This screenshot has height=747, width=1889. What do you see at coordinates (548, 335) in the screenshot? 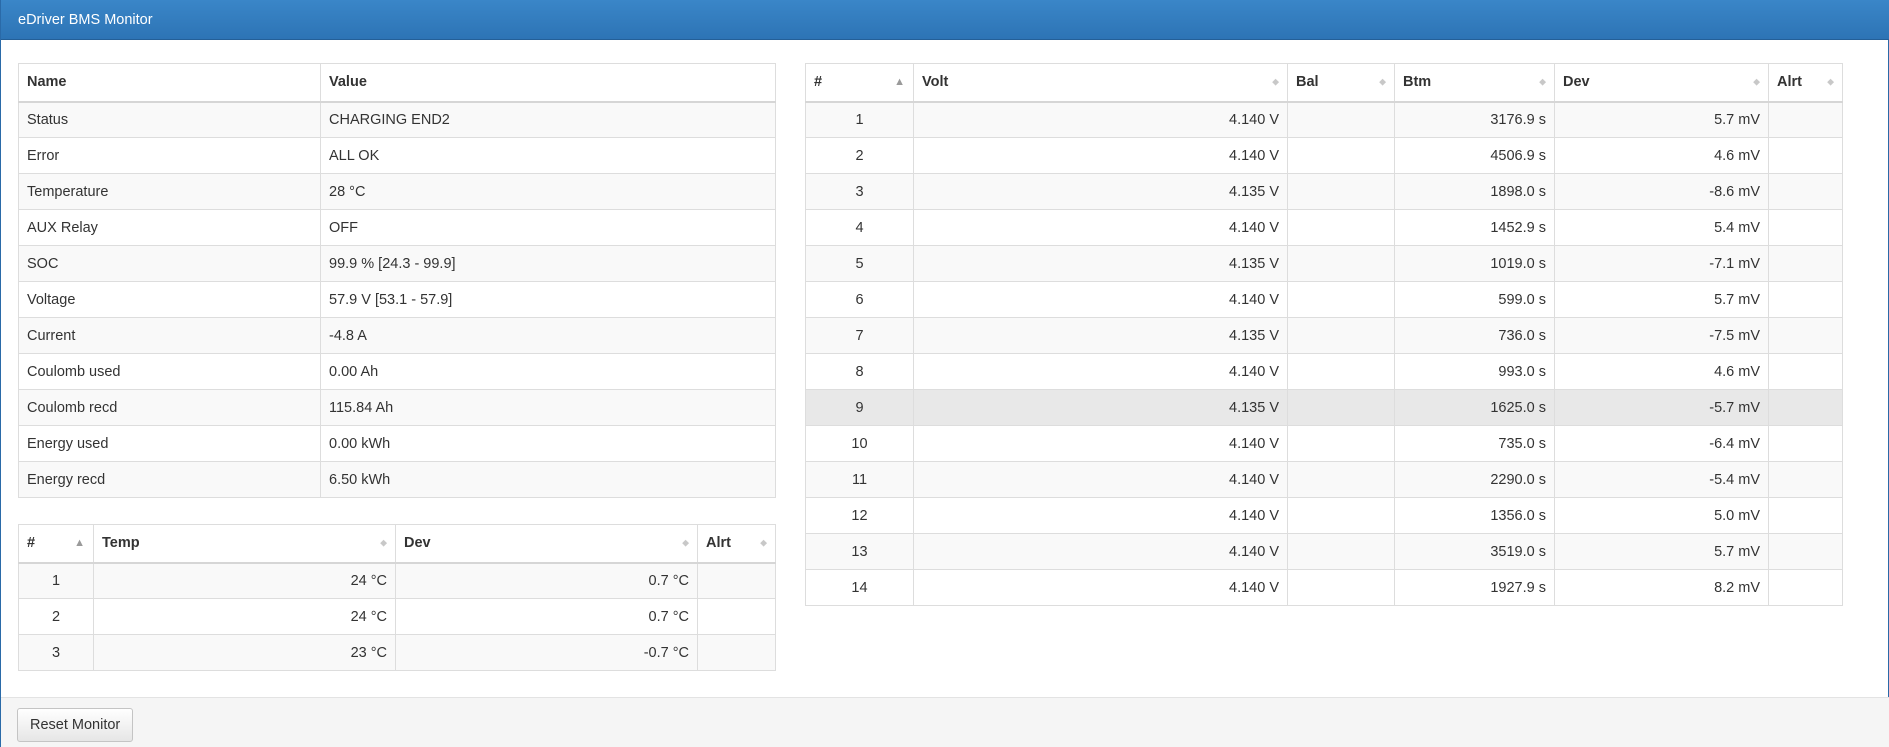
I see `cell-value: -4.8 A` at bounding box center [548, 335].